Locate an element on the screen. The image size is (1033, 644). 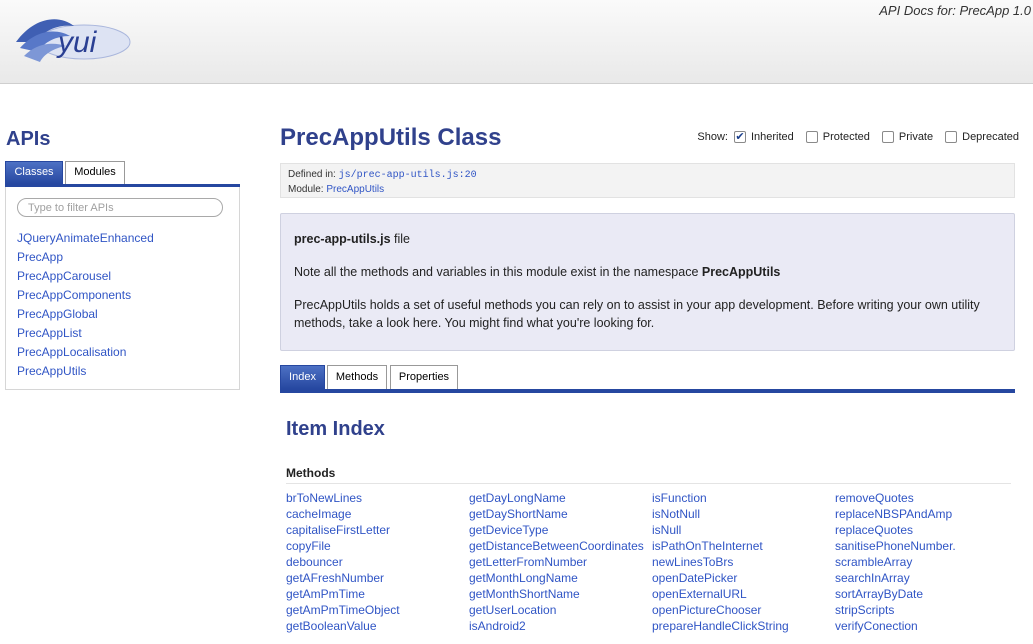
item-index-title: Item Index is located at coordinates (335, 429).